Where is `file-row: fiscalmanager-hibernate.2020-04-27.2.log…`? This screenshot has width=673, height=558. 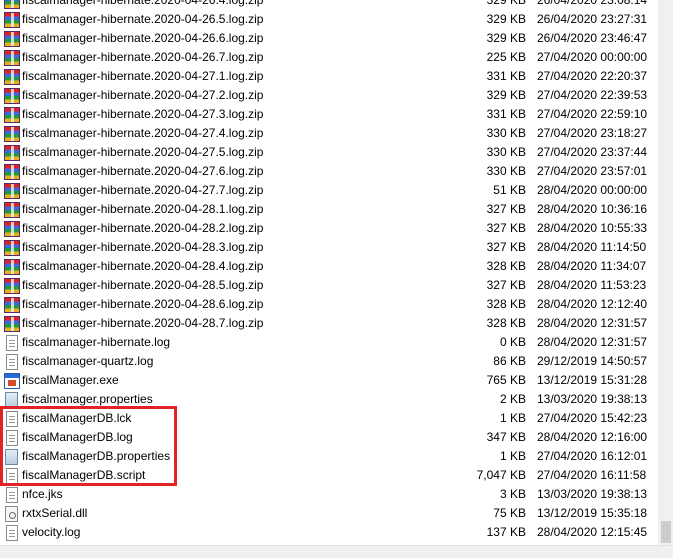
file-row: fiscalmanager-hibernate.2020-04-27.2.log… is located at coordinates (329, 95).